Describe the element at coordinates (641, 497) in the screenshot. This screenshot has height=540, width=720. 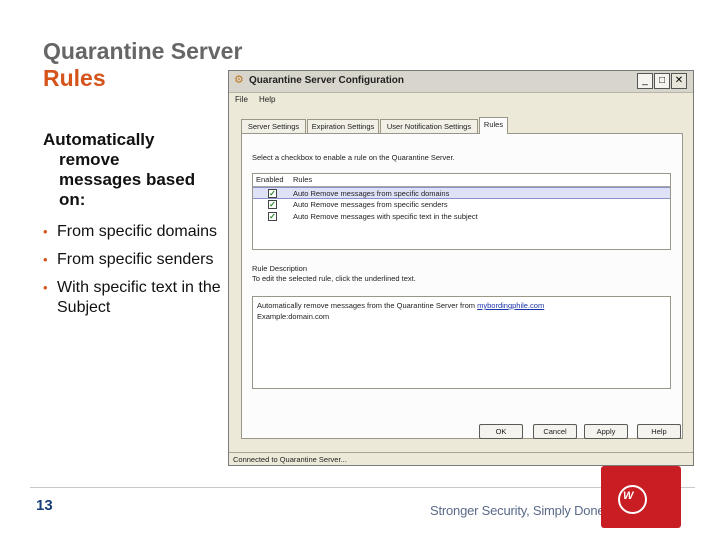
I see `watchguard-logo: W` at that location.